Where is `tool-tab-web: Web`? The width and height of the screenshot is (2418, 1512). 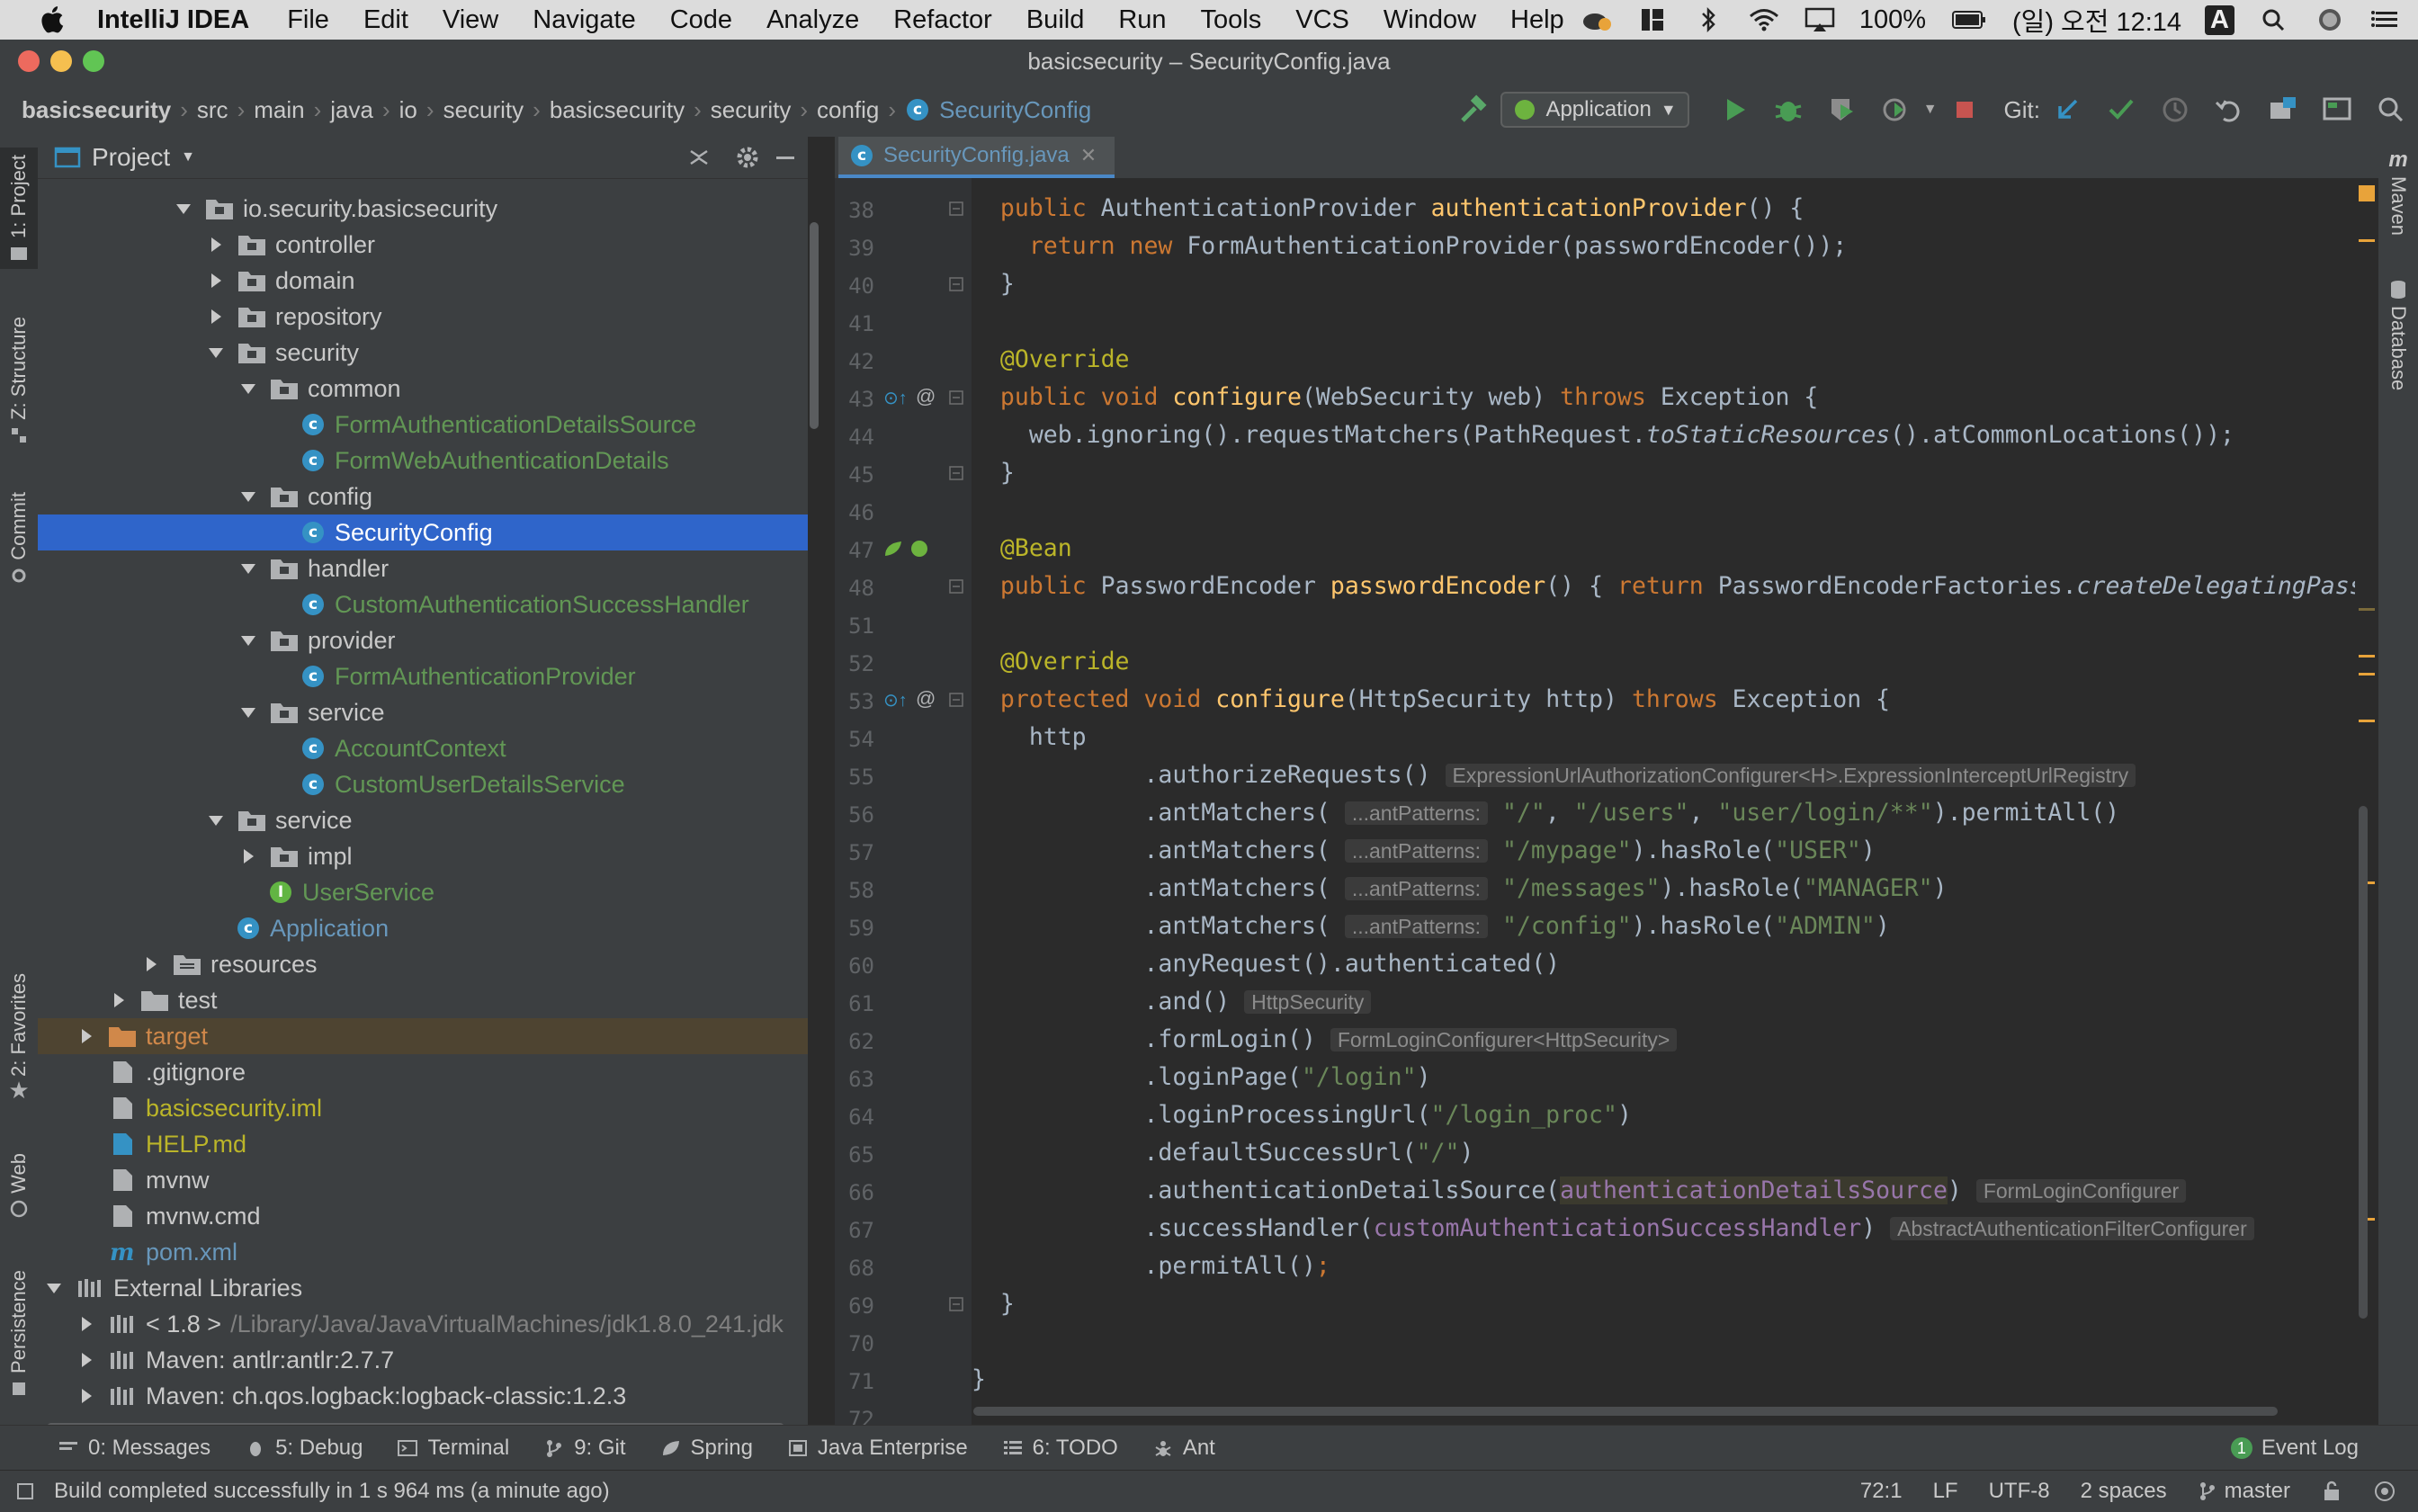
tool-tab-web: Web is located at coordinates (19, 1186).